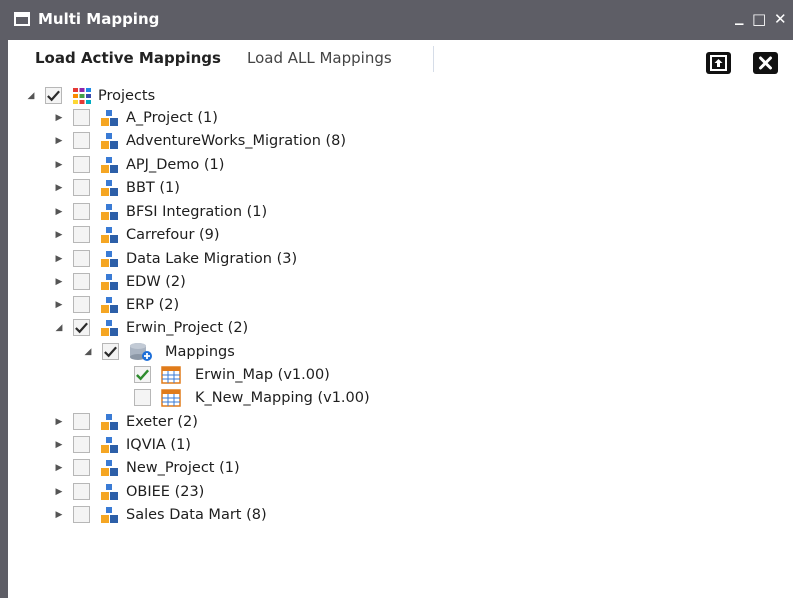 The height and width of the screenshot is (598, 793). Describe the element at coordinates (135, 117) in the screenshot. I see `tree-item-a-project: ▶ A_Project (1)` at that location.